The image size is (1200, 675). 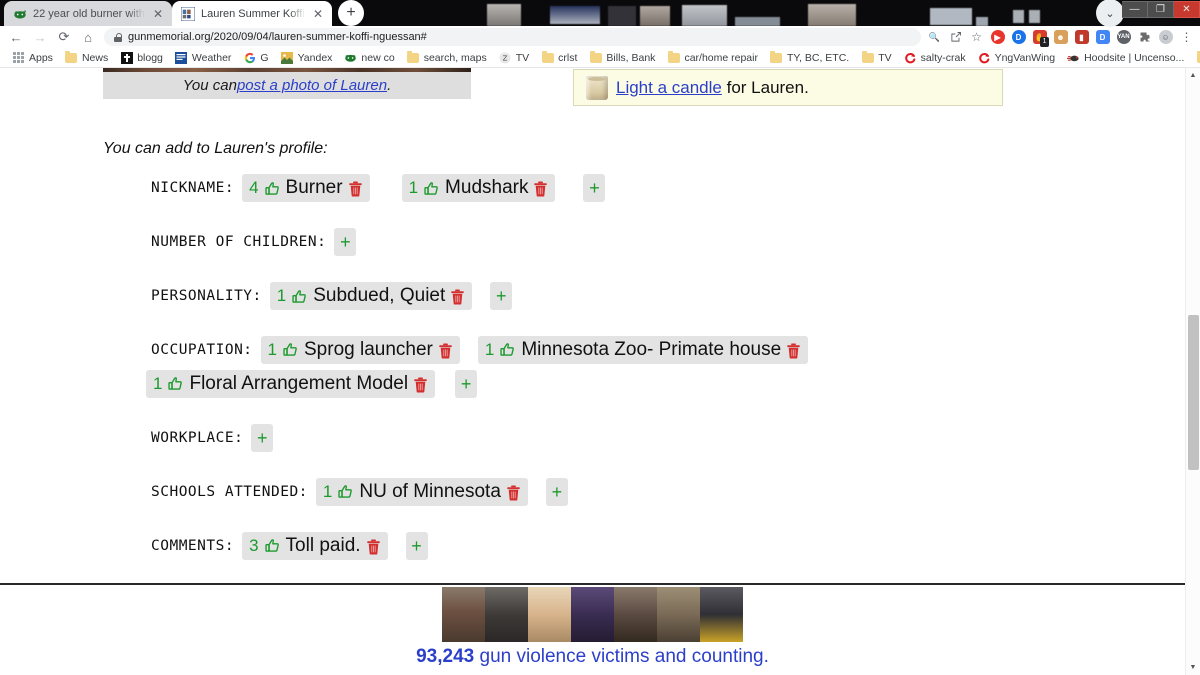 I want to click on bookmark-extension-icon: ▮, so click(x=1081, y=37).